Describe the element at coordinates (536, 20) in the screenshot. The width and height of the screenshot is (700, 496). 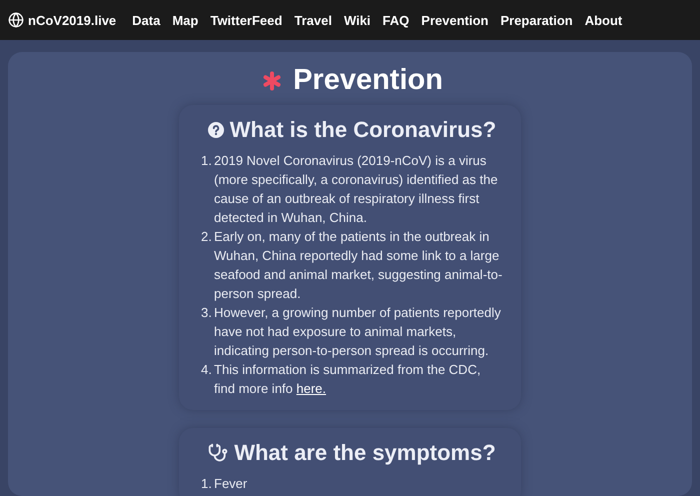
I see `nav-link: Preparation` at that location.